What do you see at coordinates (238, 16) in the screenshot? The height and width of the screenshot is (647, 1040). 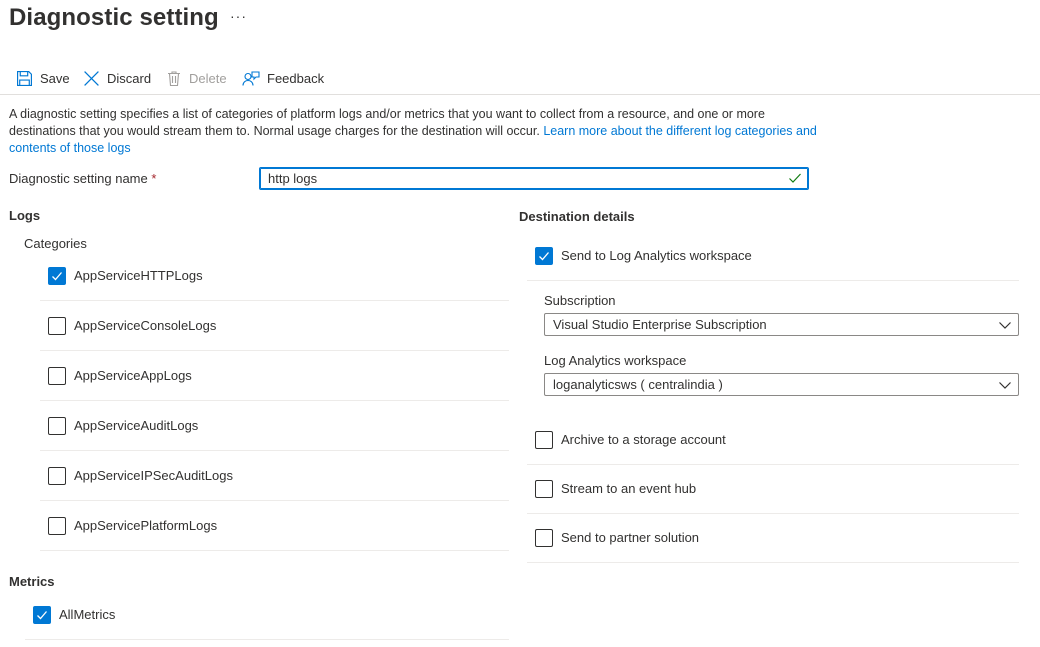 I see `more-options-icon: ···` at bounding box center [238, 16].